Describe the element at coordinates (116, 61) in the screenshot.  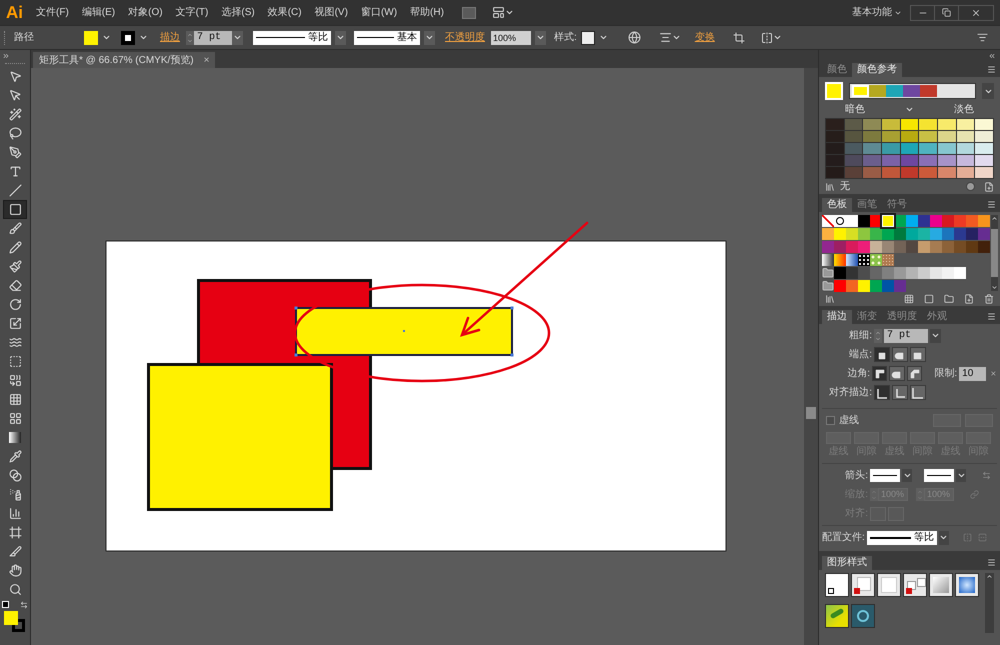
I see `document-title: 矩形工具* @ 66.67% (CMYK/预览)` at that location.